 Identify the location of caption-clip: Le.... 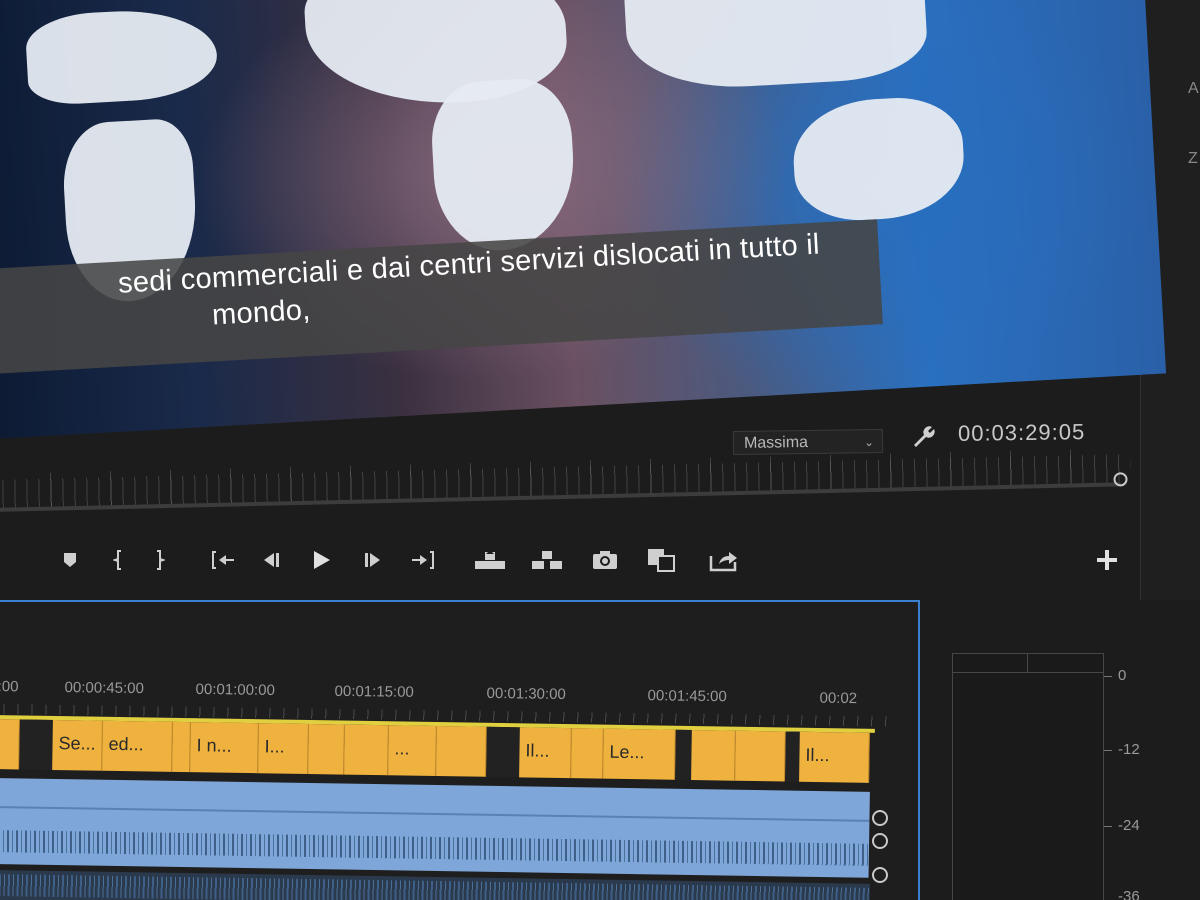
(639, 754).